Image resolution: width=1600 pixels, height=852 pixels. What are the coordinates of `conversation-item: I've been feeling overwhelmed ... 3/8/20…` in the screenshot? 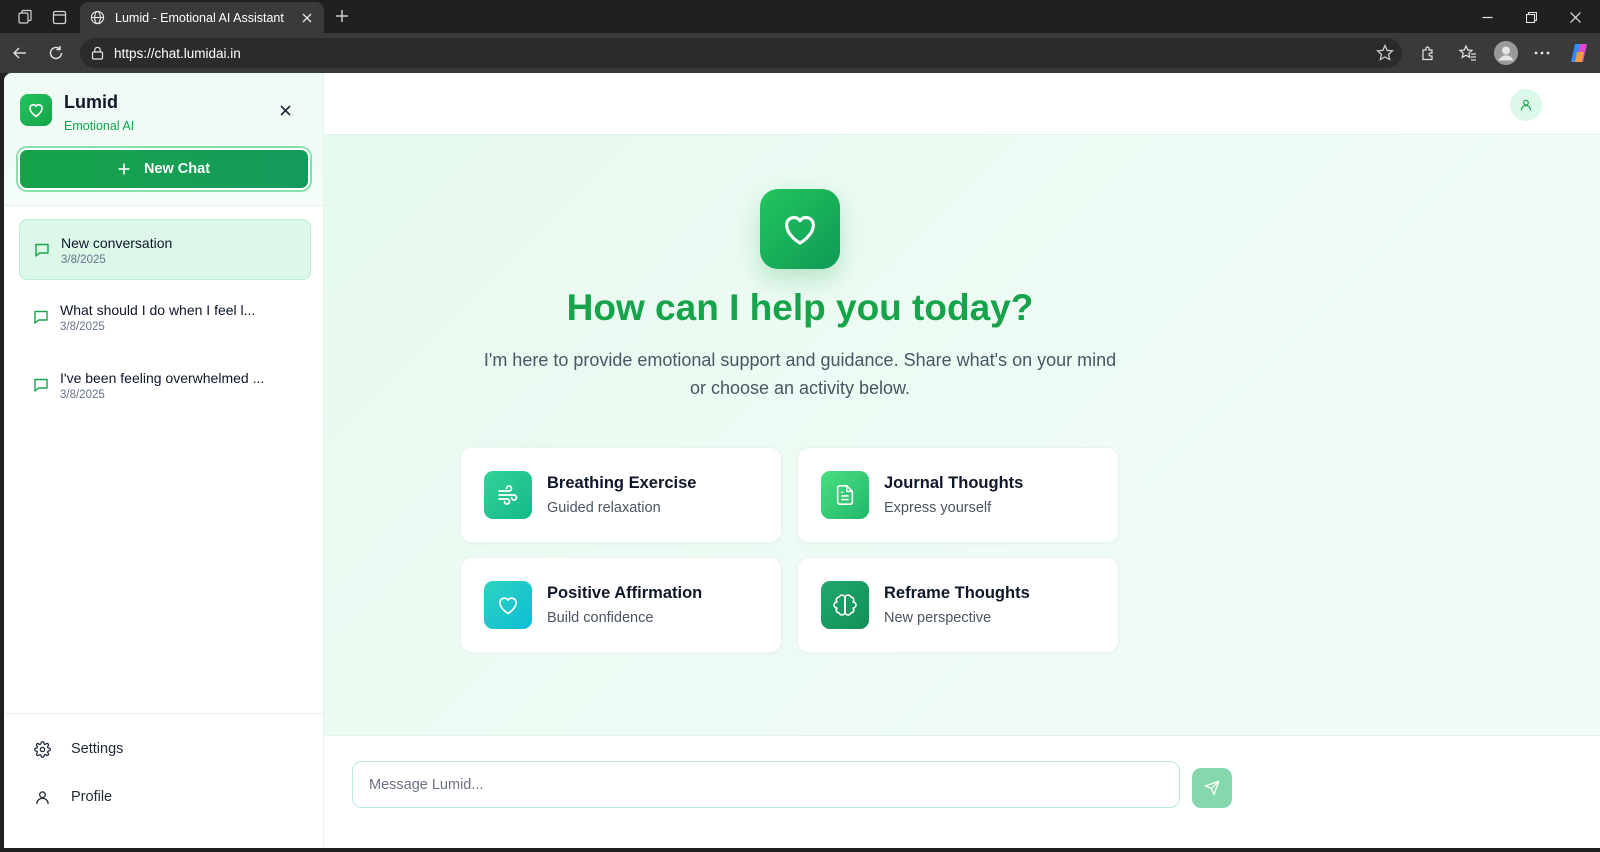 It's located at (165, 385).